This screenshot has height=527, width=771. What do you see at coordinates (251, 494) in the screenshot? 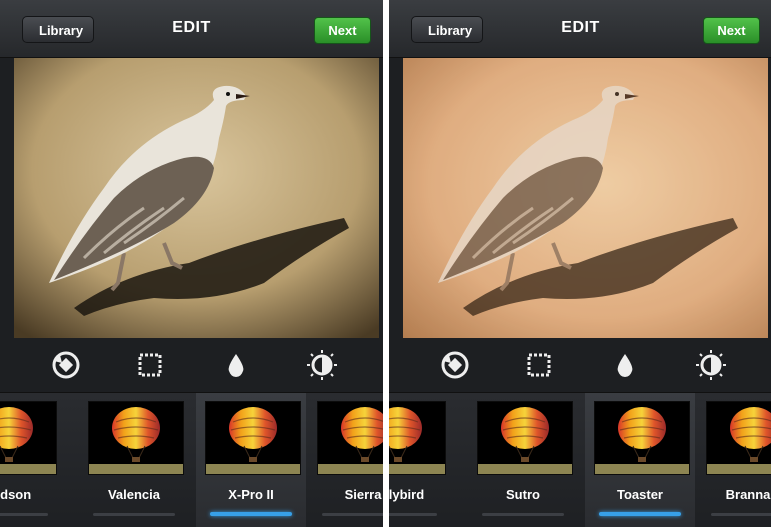
I see `filter-label: X-Pro II` at bounding box center [251, 494].